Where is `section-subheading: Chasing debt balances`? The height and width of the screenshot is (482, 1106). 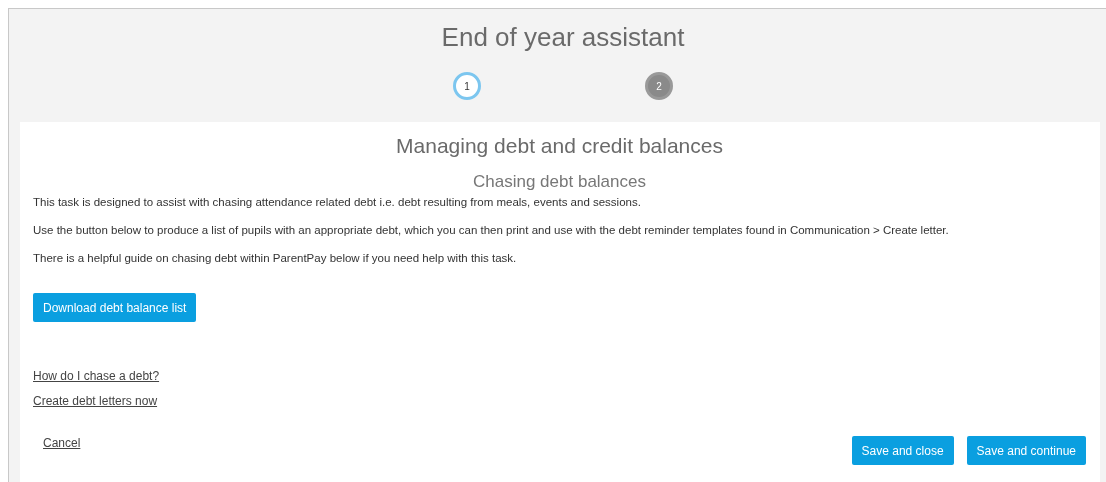 section-subheading: Chasing debt balances is located at coordinates (559, 182).